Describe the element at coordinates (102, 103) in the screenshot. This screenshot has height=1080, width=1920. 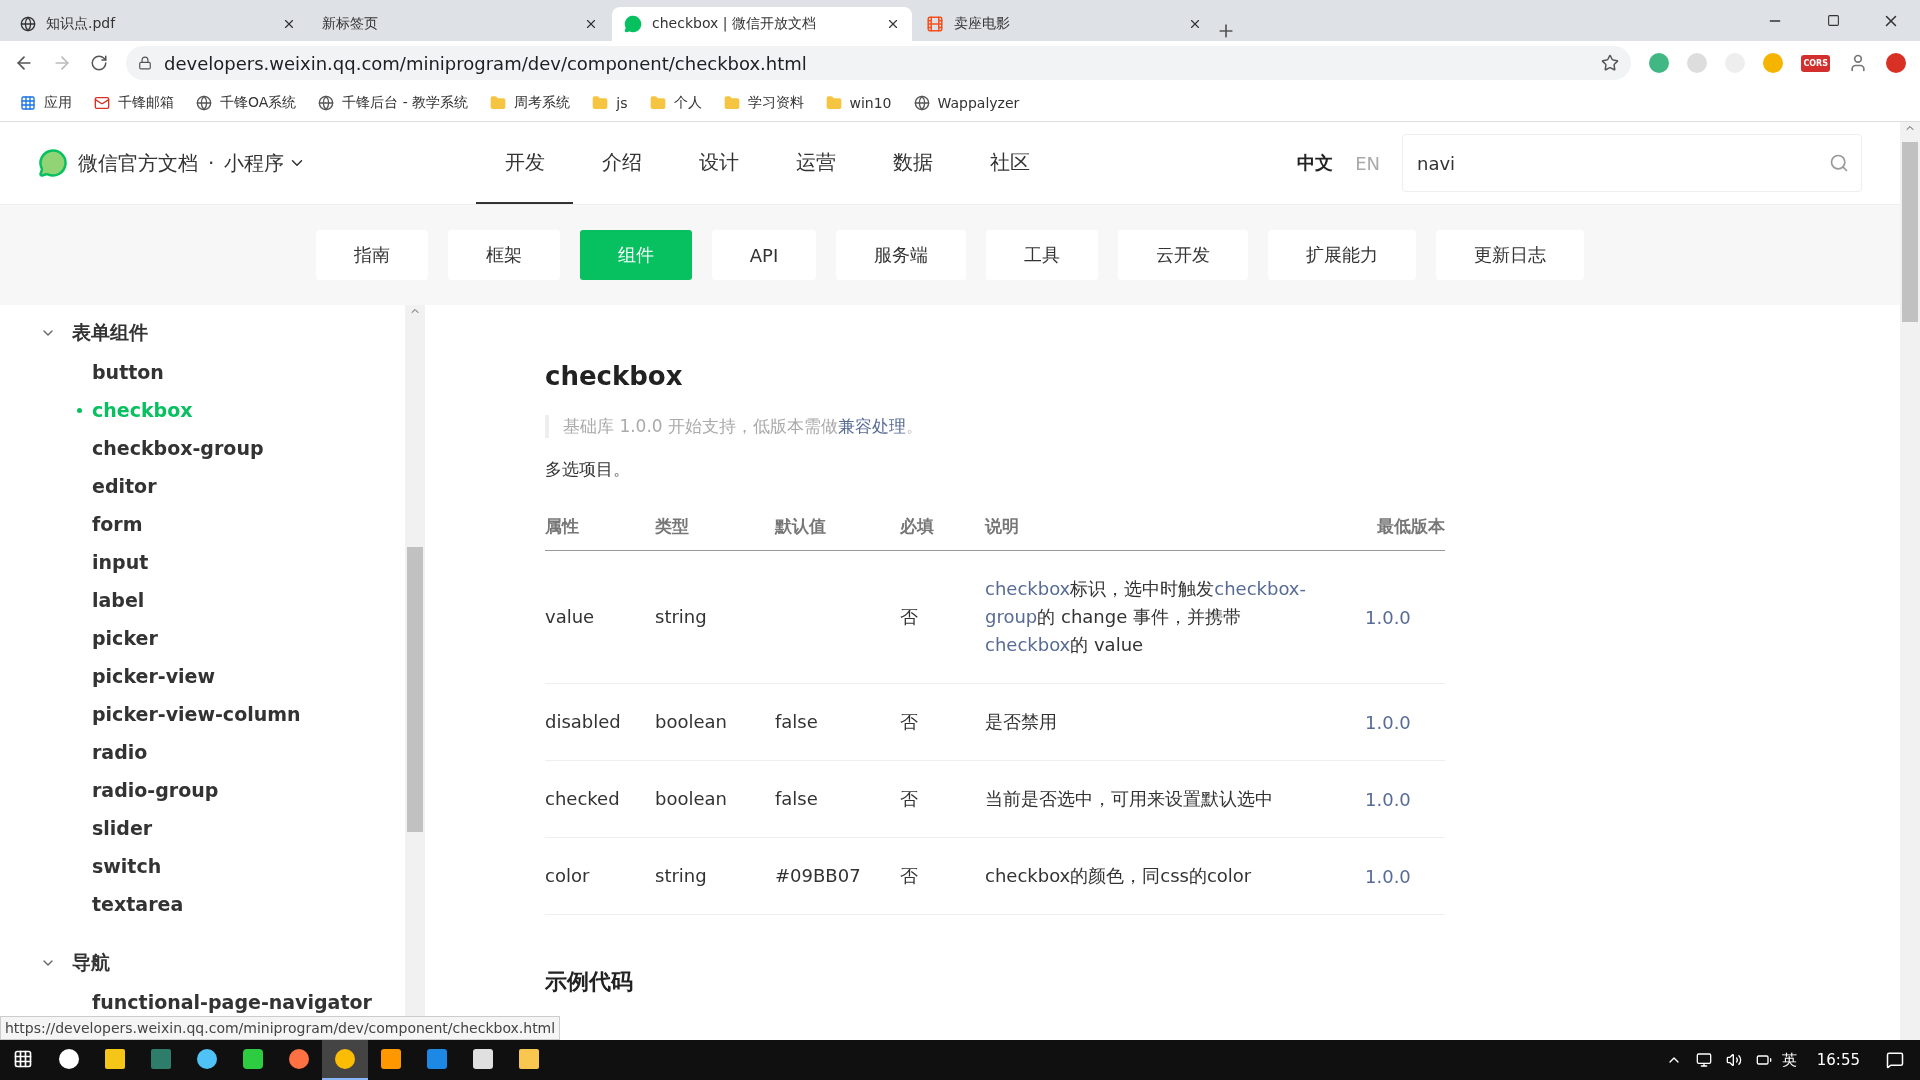
I see `mail-icon` at that location.